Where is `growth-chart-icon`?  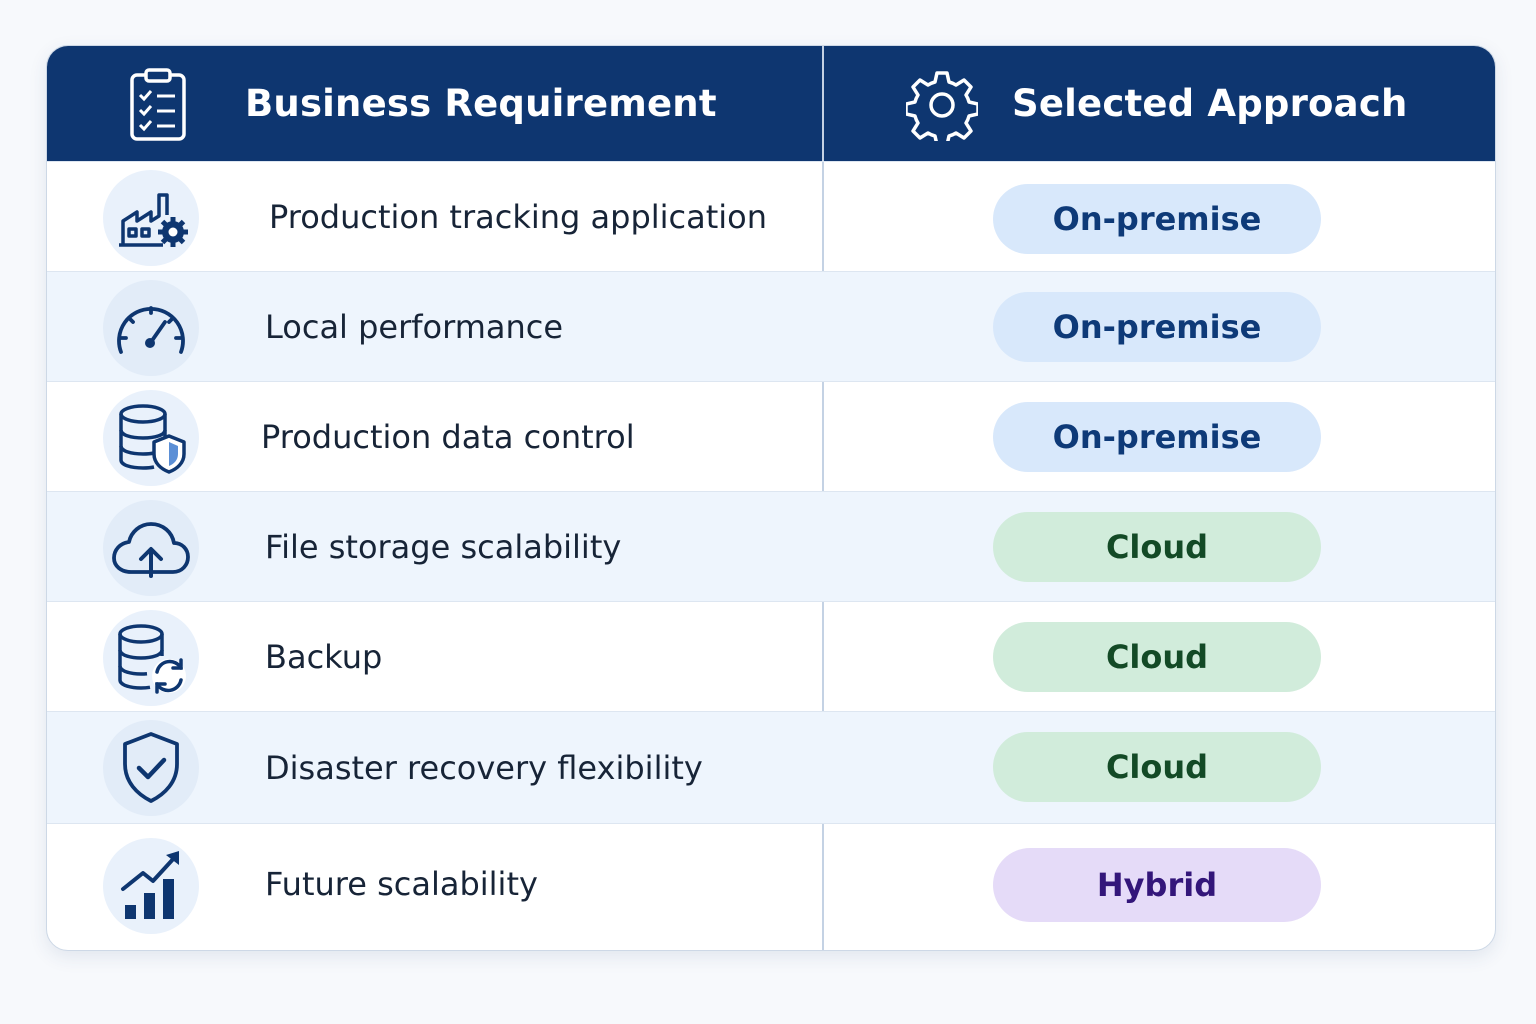
growth-chart-icon is located at coordinates (151, 886).